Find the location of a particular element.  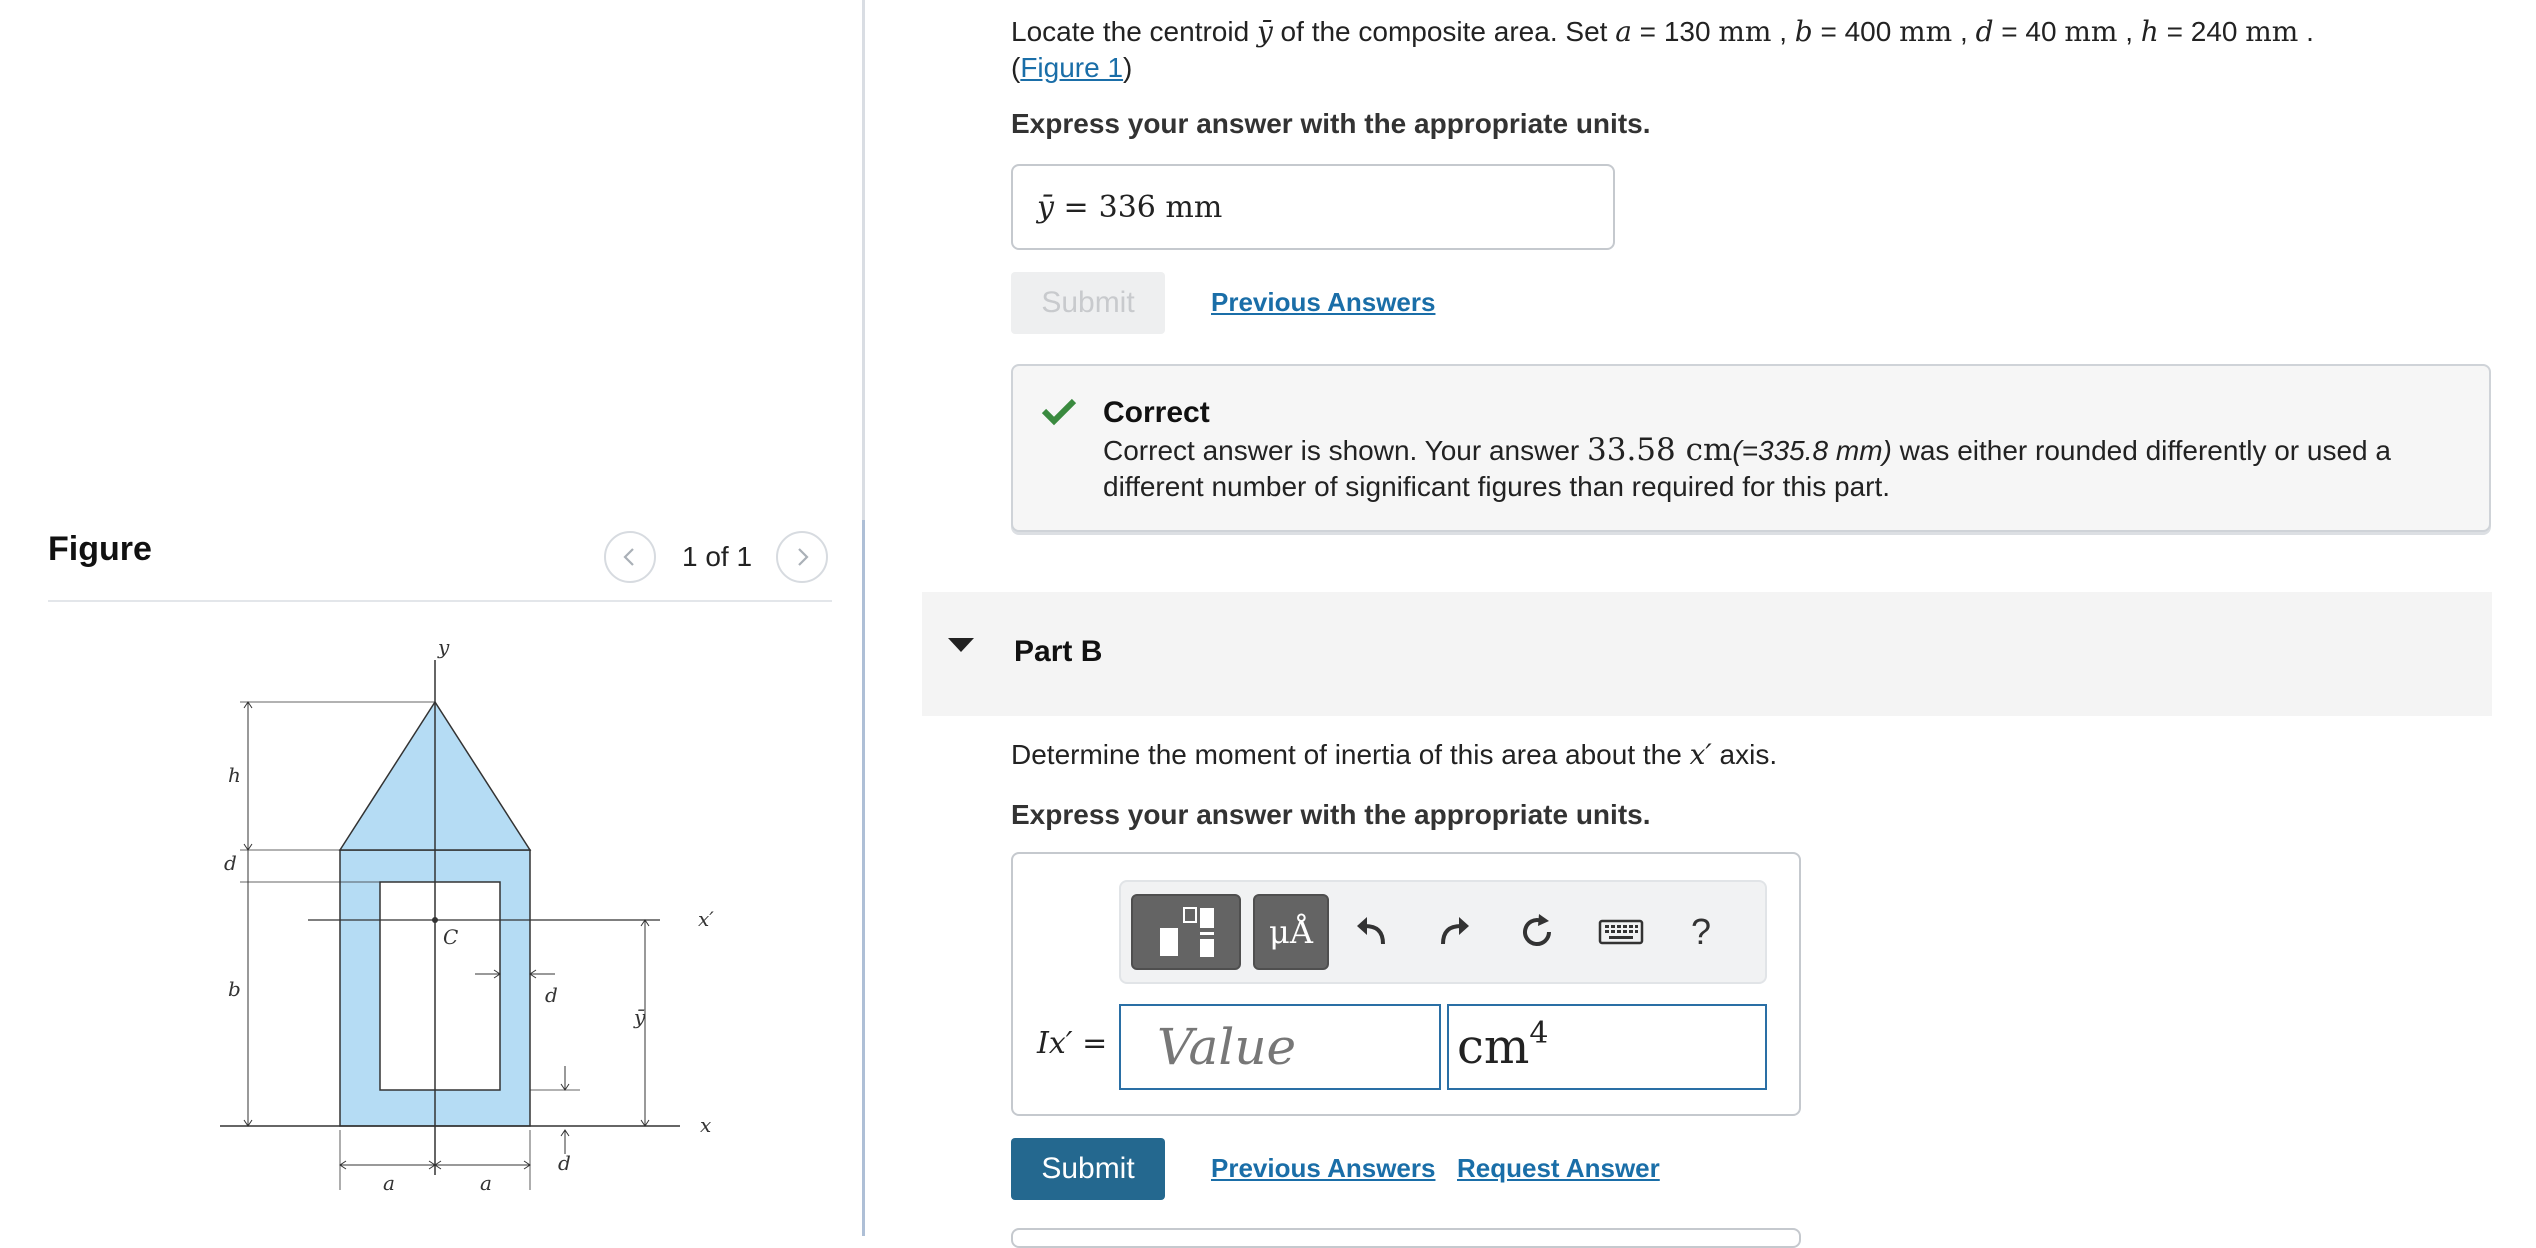

inner-cutout is located at coordinates (440, 986).